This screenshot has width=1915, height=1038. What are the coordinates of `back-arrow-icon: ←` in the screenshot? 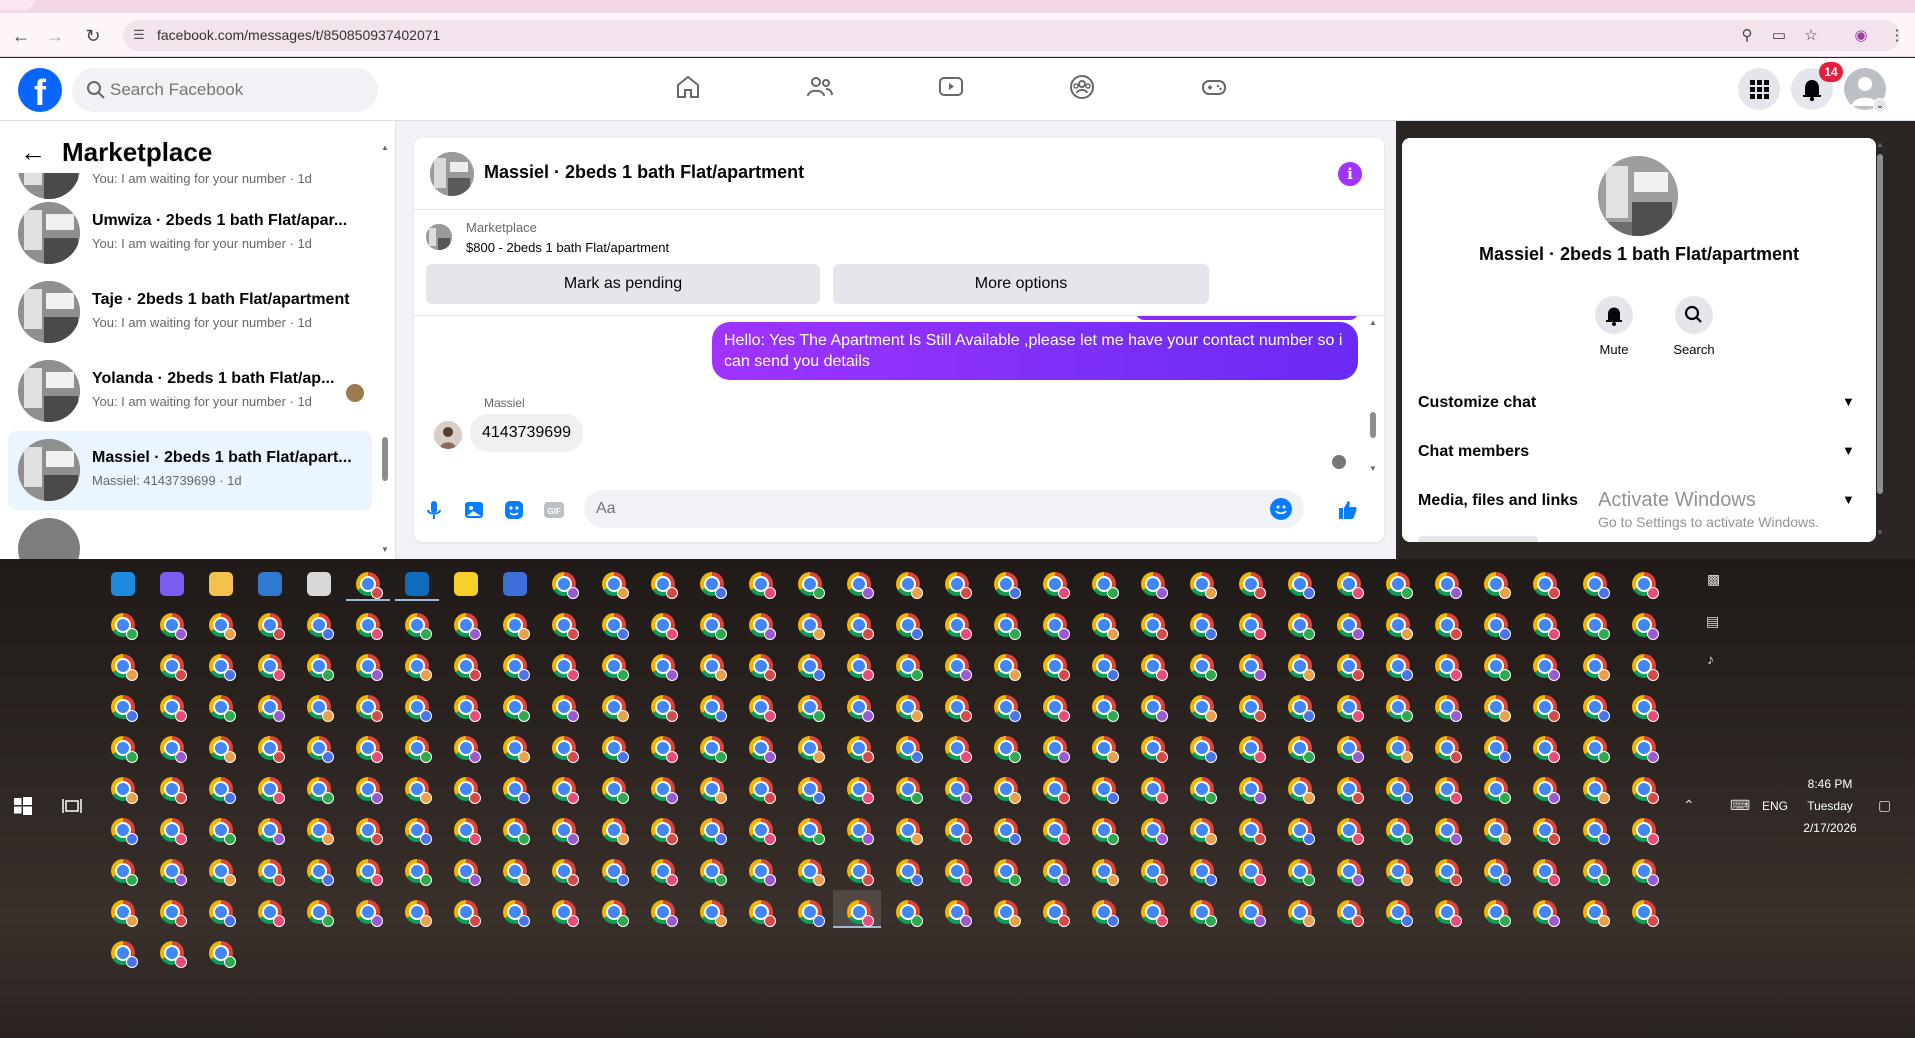 It's located at (33, 152).